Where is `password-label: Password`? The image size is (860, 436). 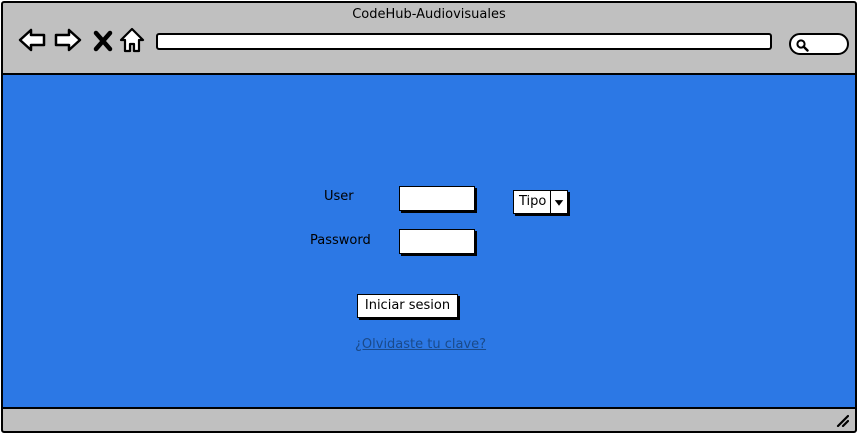 password-label: Password is located at coordinates (340, 240).